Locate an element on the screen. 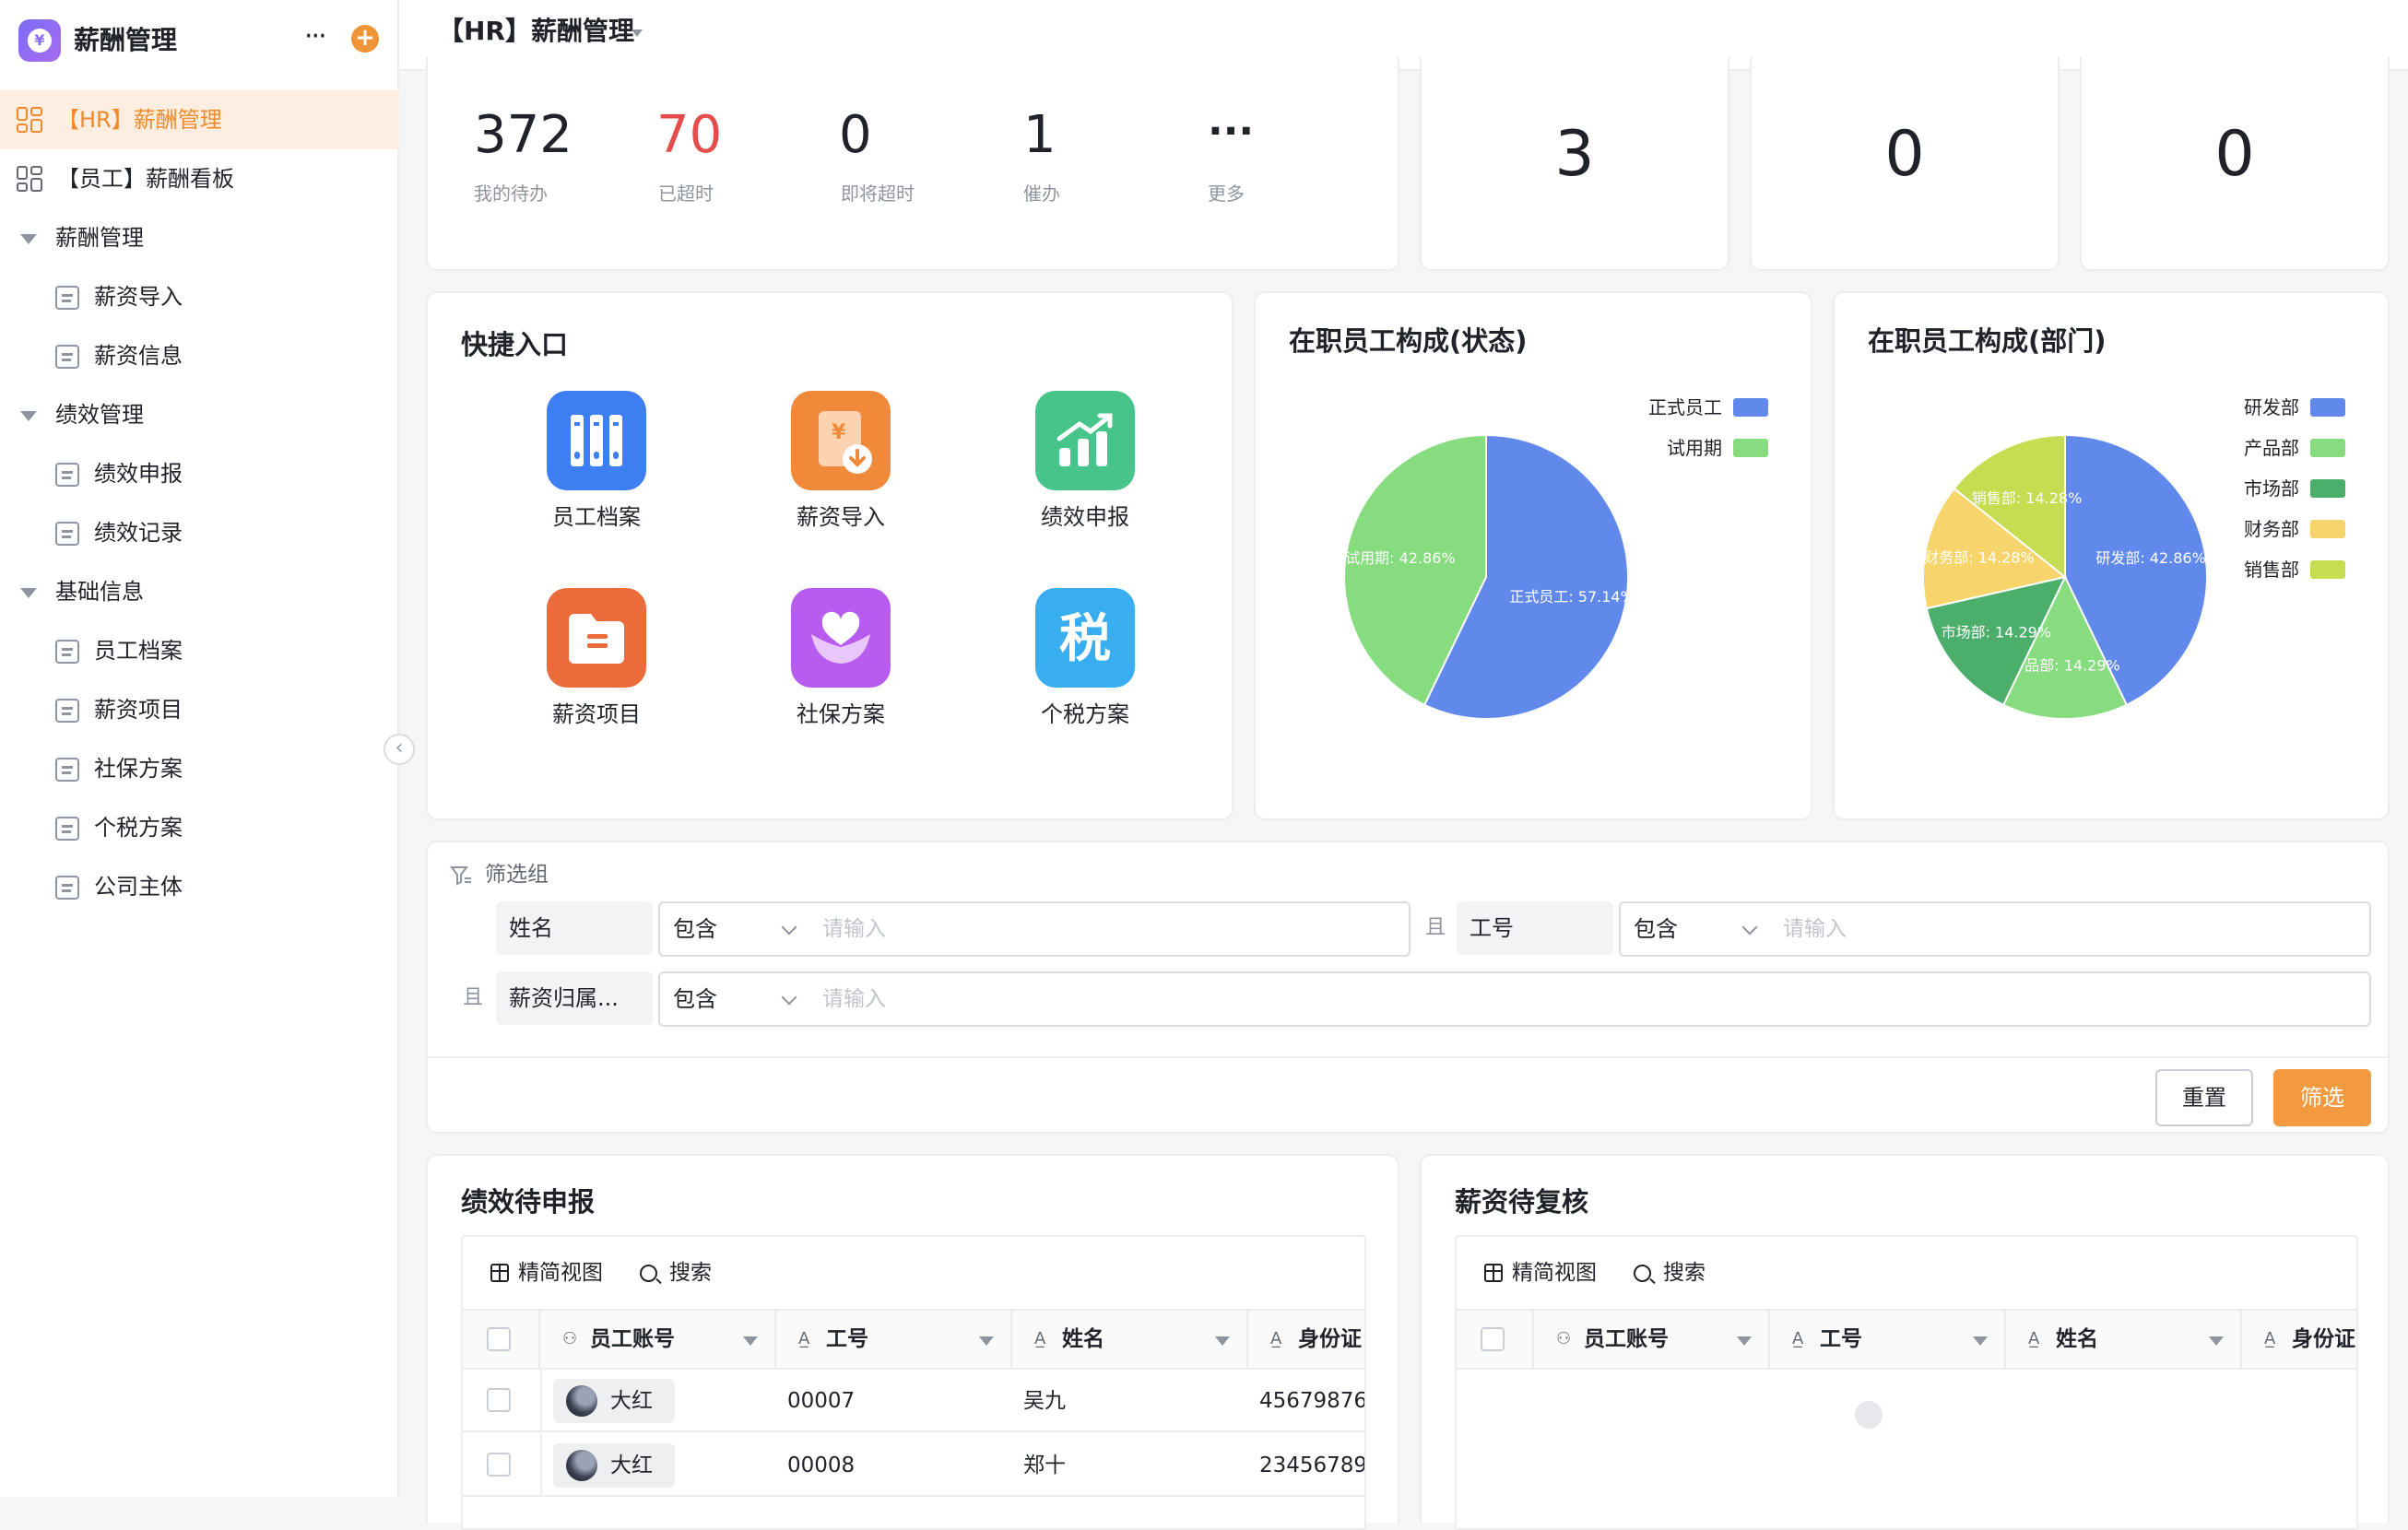 The image size is (2408, 1530). quick-entry-title: 快捷入口 is located at coordinates (515, 344).